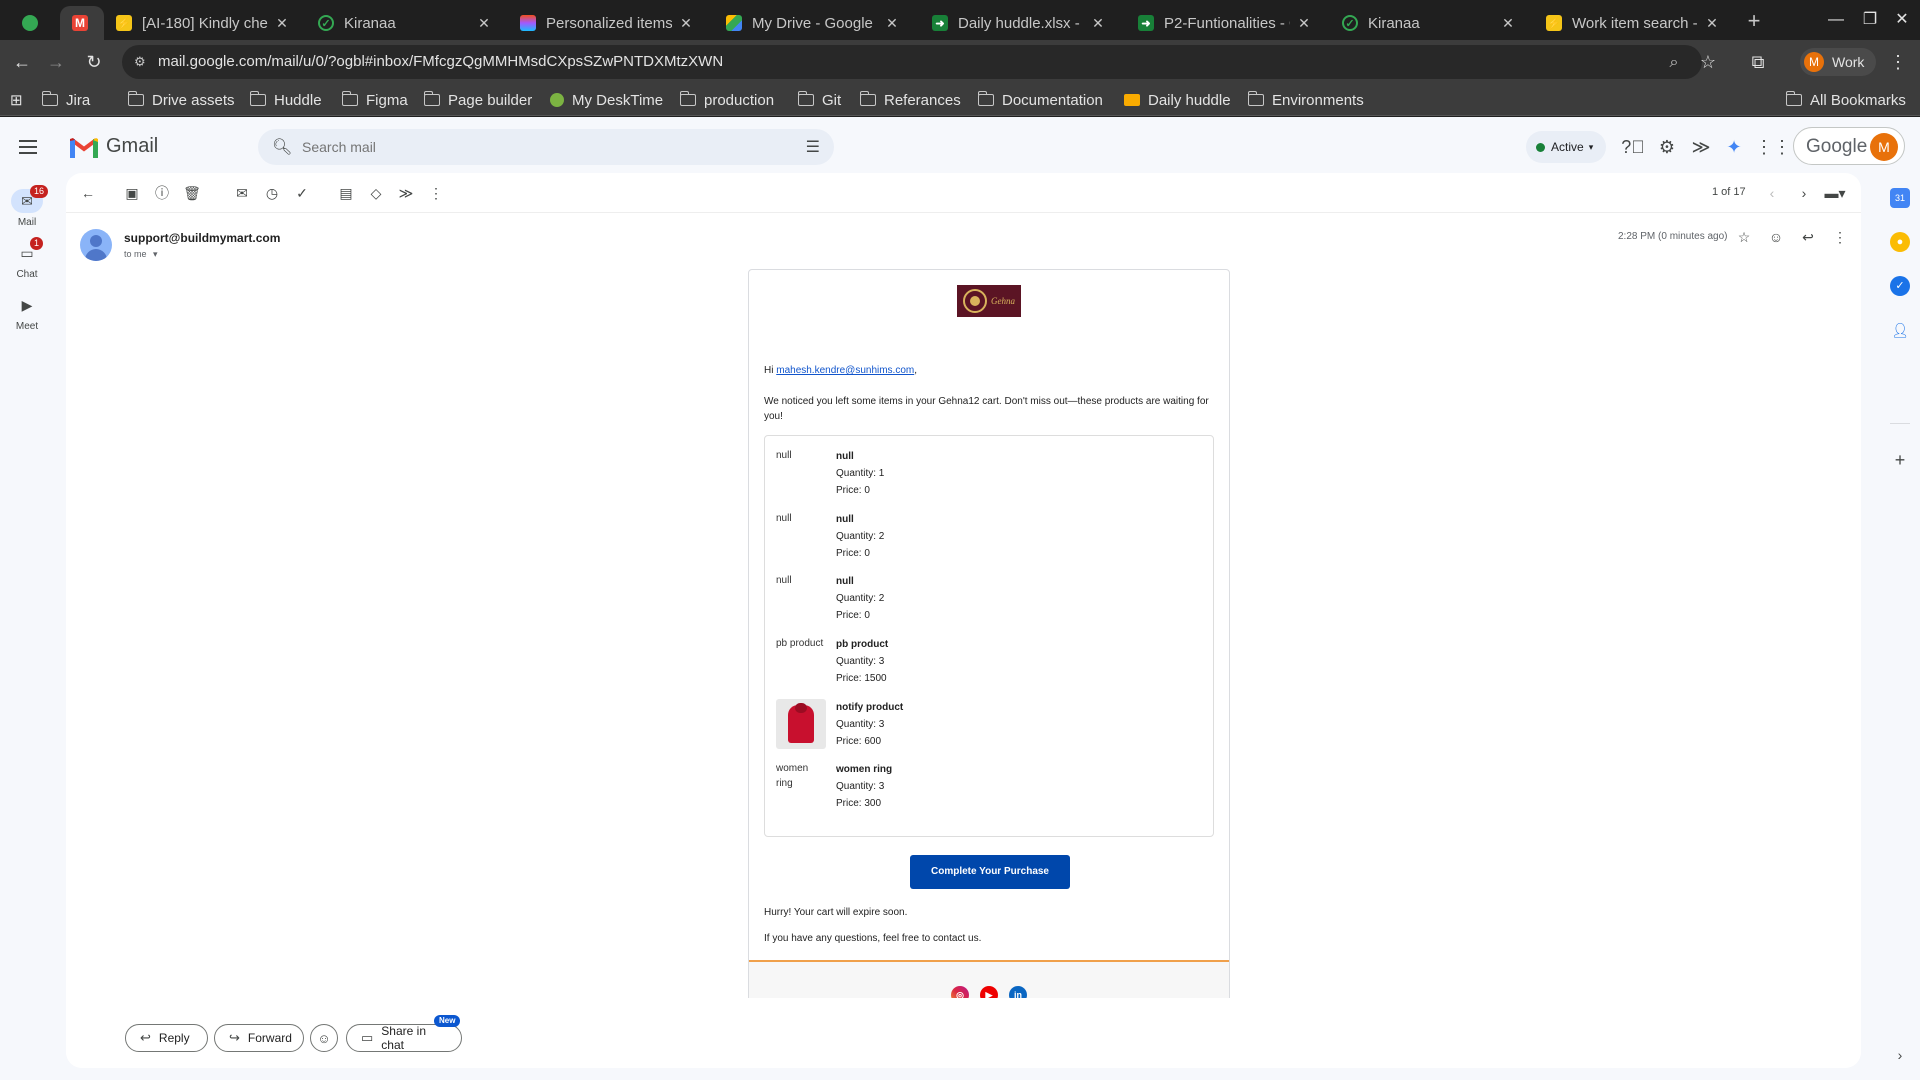 The height and width of the screenshot is (1080, 1920). Describe the element at coordinates (1040, 100) in the screenshot. I see `bookmark-documentation: Documentation` at that location.